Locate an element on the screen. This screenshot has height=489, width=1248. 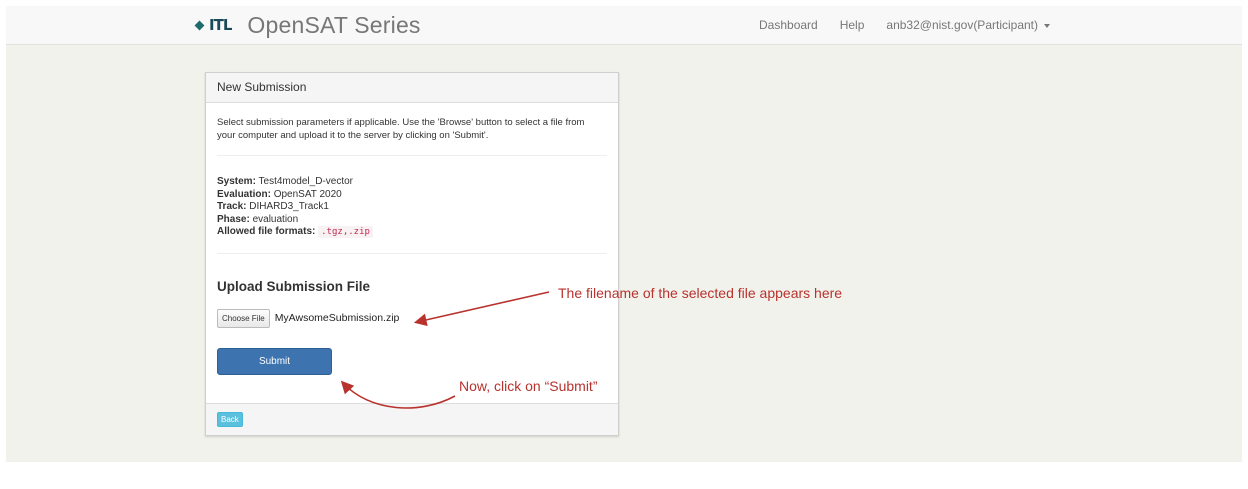
filename-arrow is located at coordinates (481, 309).